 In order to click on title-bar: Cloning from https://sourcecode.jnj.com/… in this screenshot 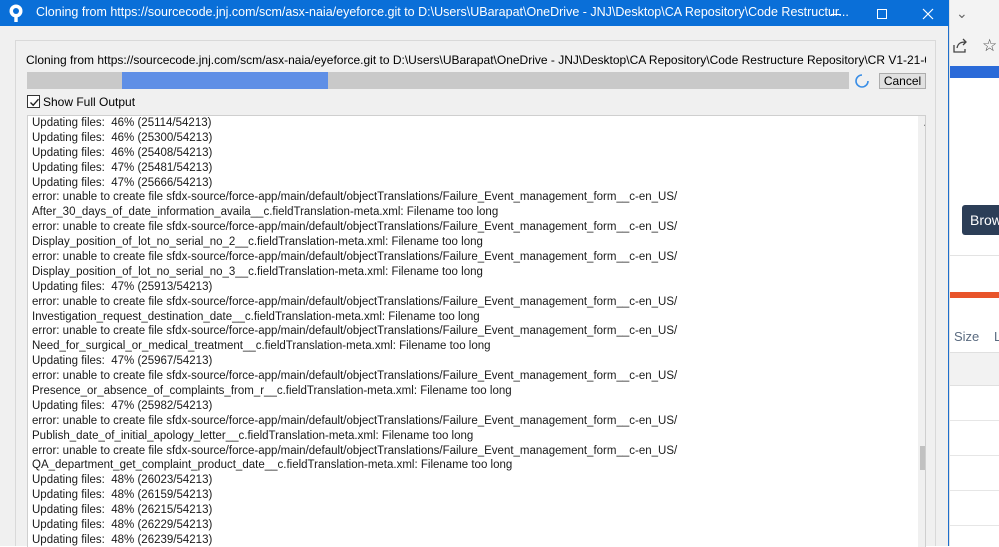, I will do `click(474, 13)`.